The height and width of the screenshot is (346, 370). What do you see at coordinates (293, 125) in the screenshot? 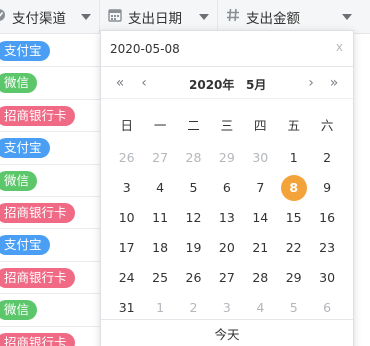
I see `weekday-label: 五` at bounding box center [293, 125].